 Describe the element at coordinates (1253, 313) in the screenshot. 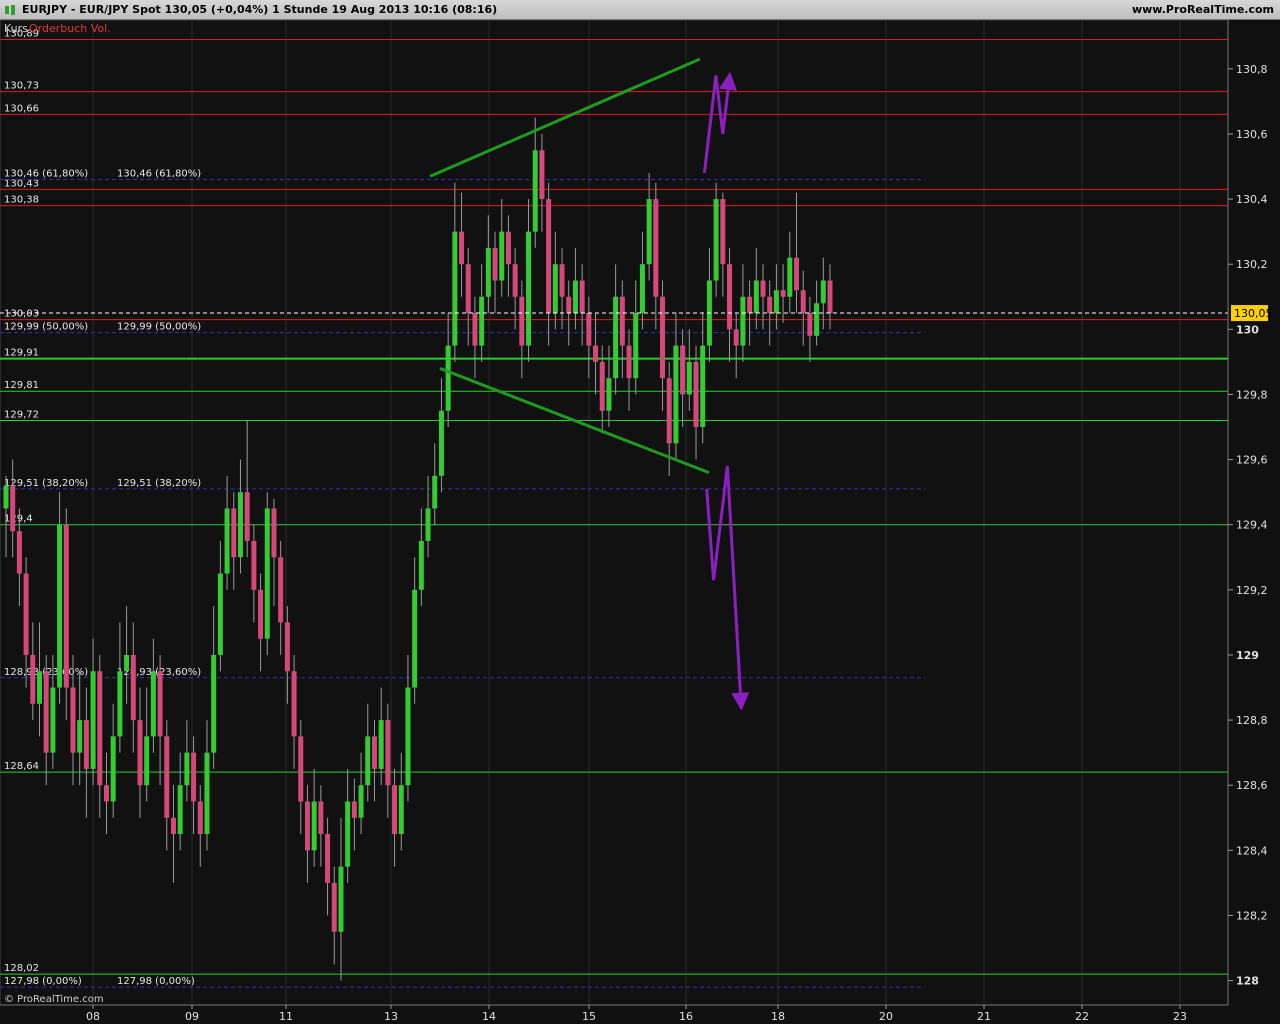

I see `last-price-label: 130,05` at that location.